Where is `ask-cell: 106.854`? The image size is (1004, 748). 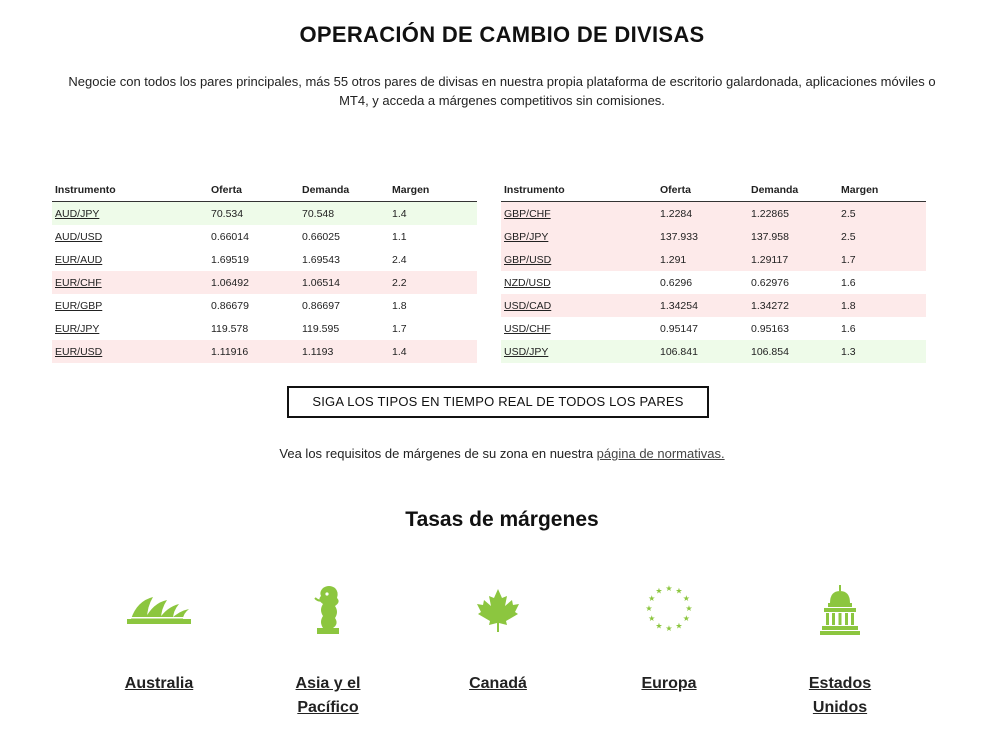 ask-cell: 106.854 is located at coordinates (793, 351).